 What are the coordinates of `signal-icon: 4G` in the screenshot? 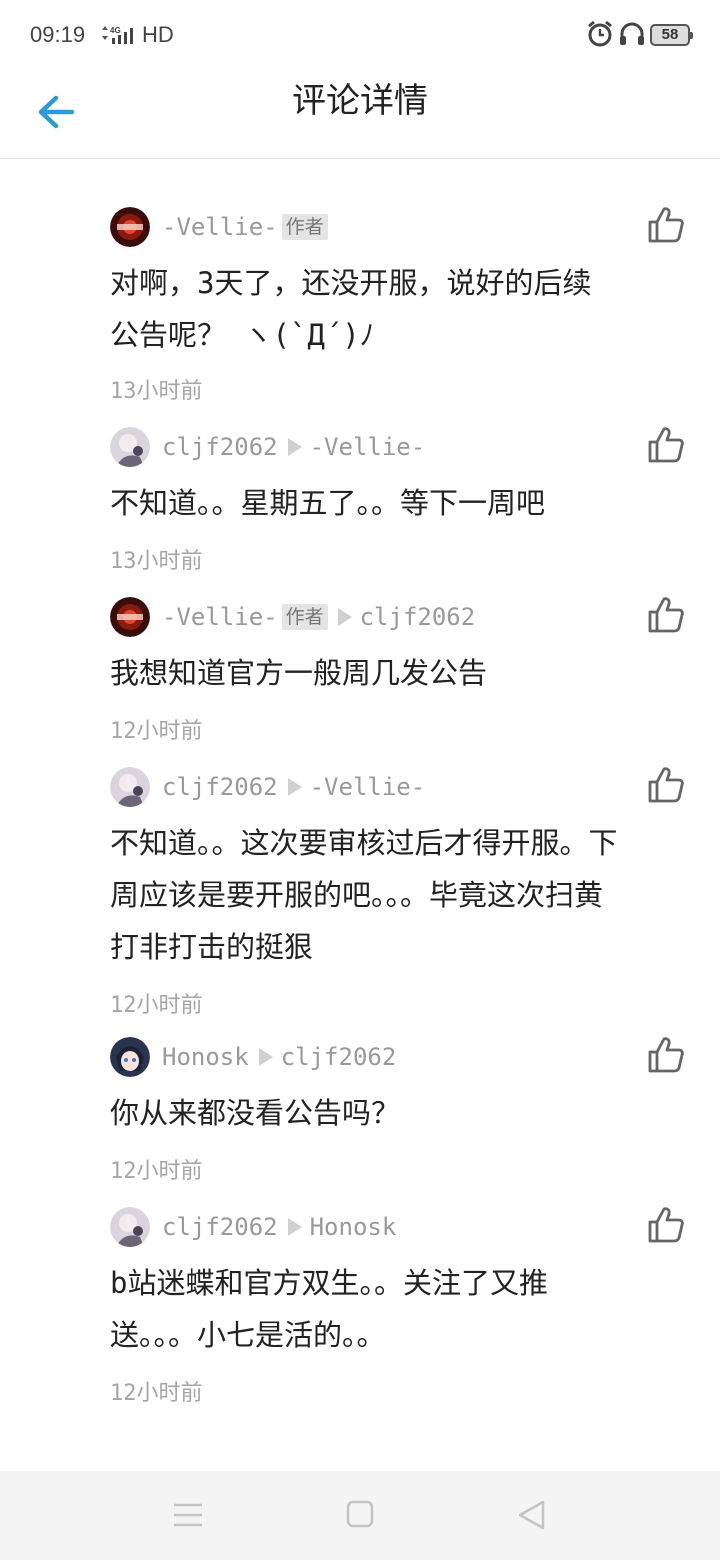 It's located at (117, 35).